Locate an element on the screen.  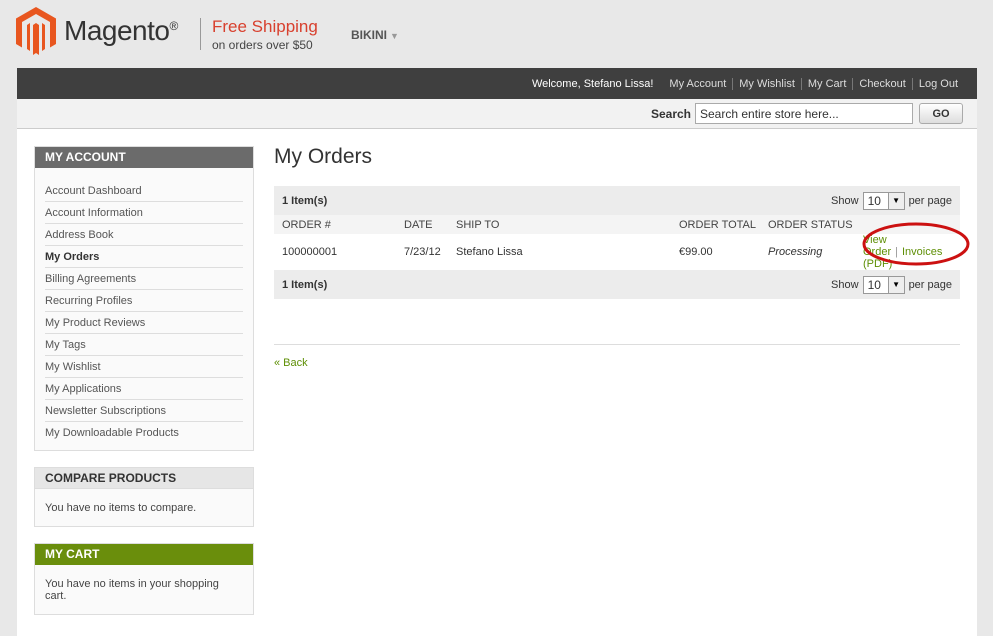
link-my-account: My Account is located at coordinates (697, 84).